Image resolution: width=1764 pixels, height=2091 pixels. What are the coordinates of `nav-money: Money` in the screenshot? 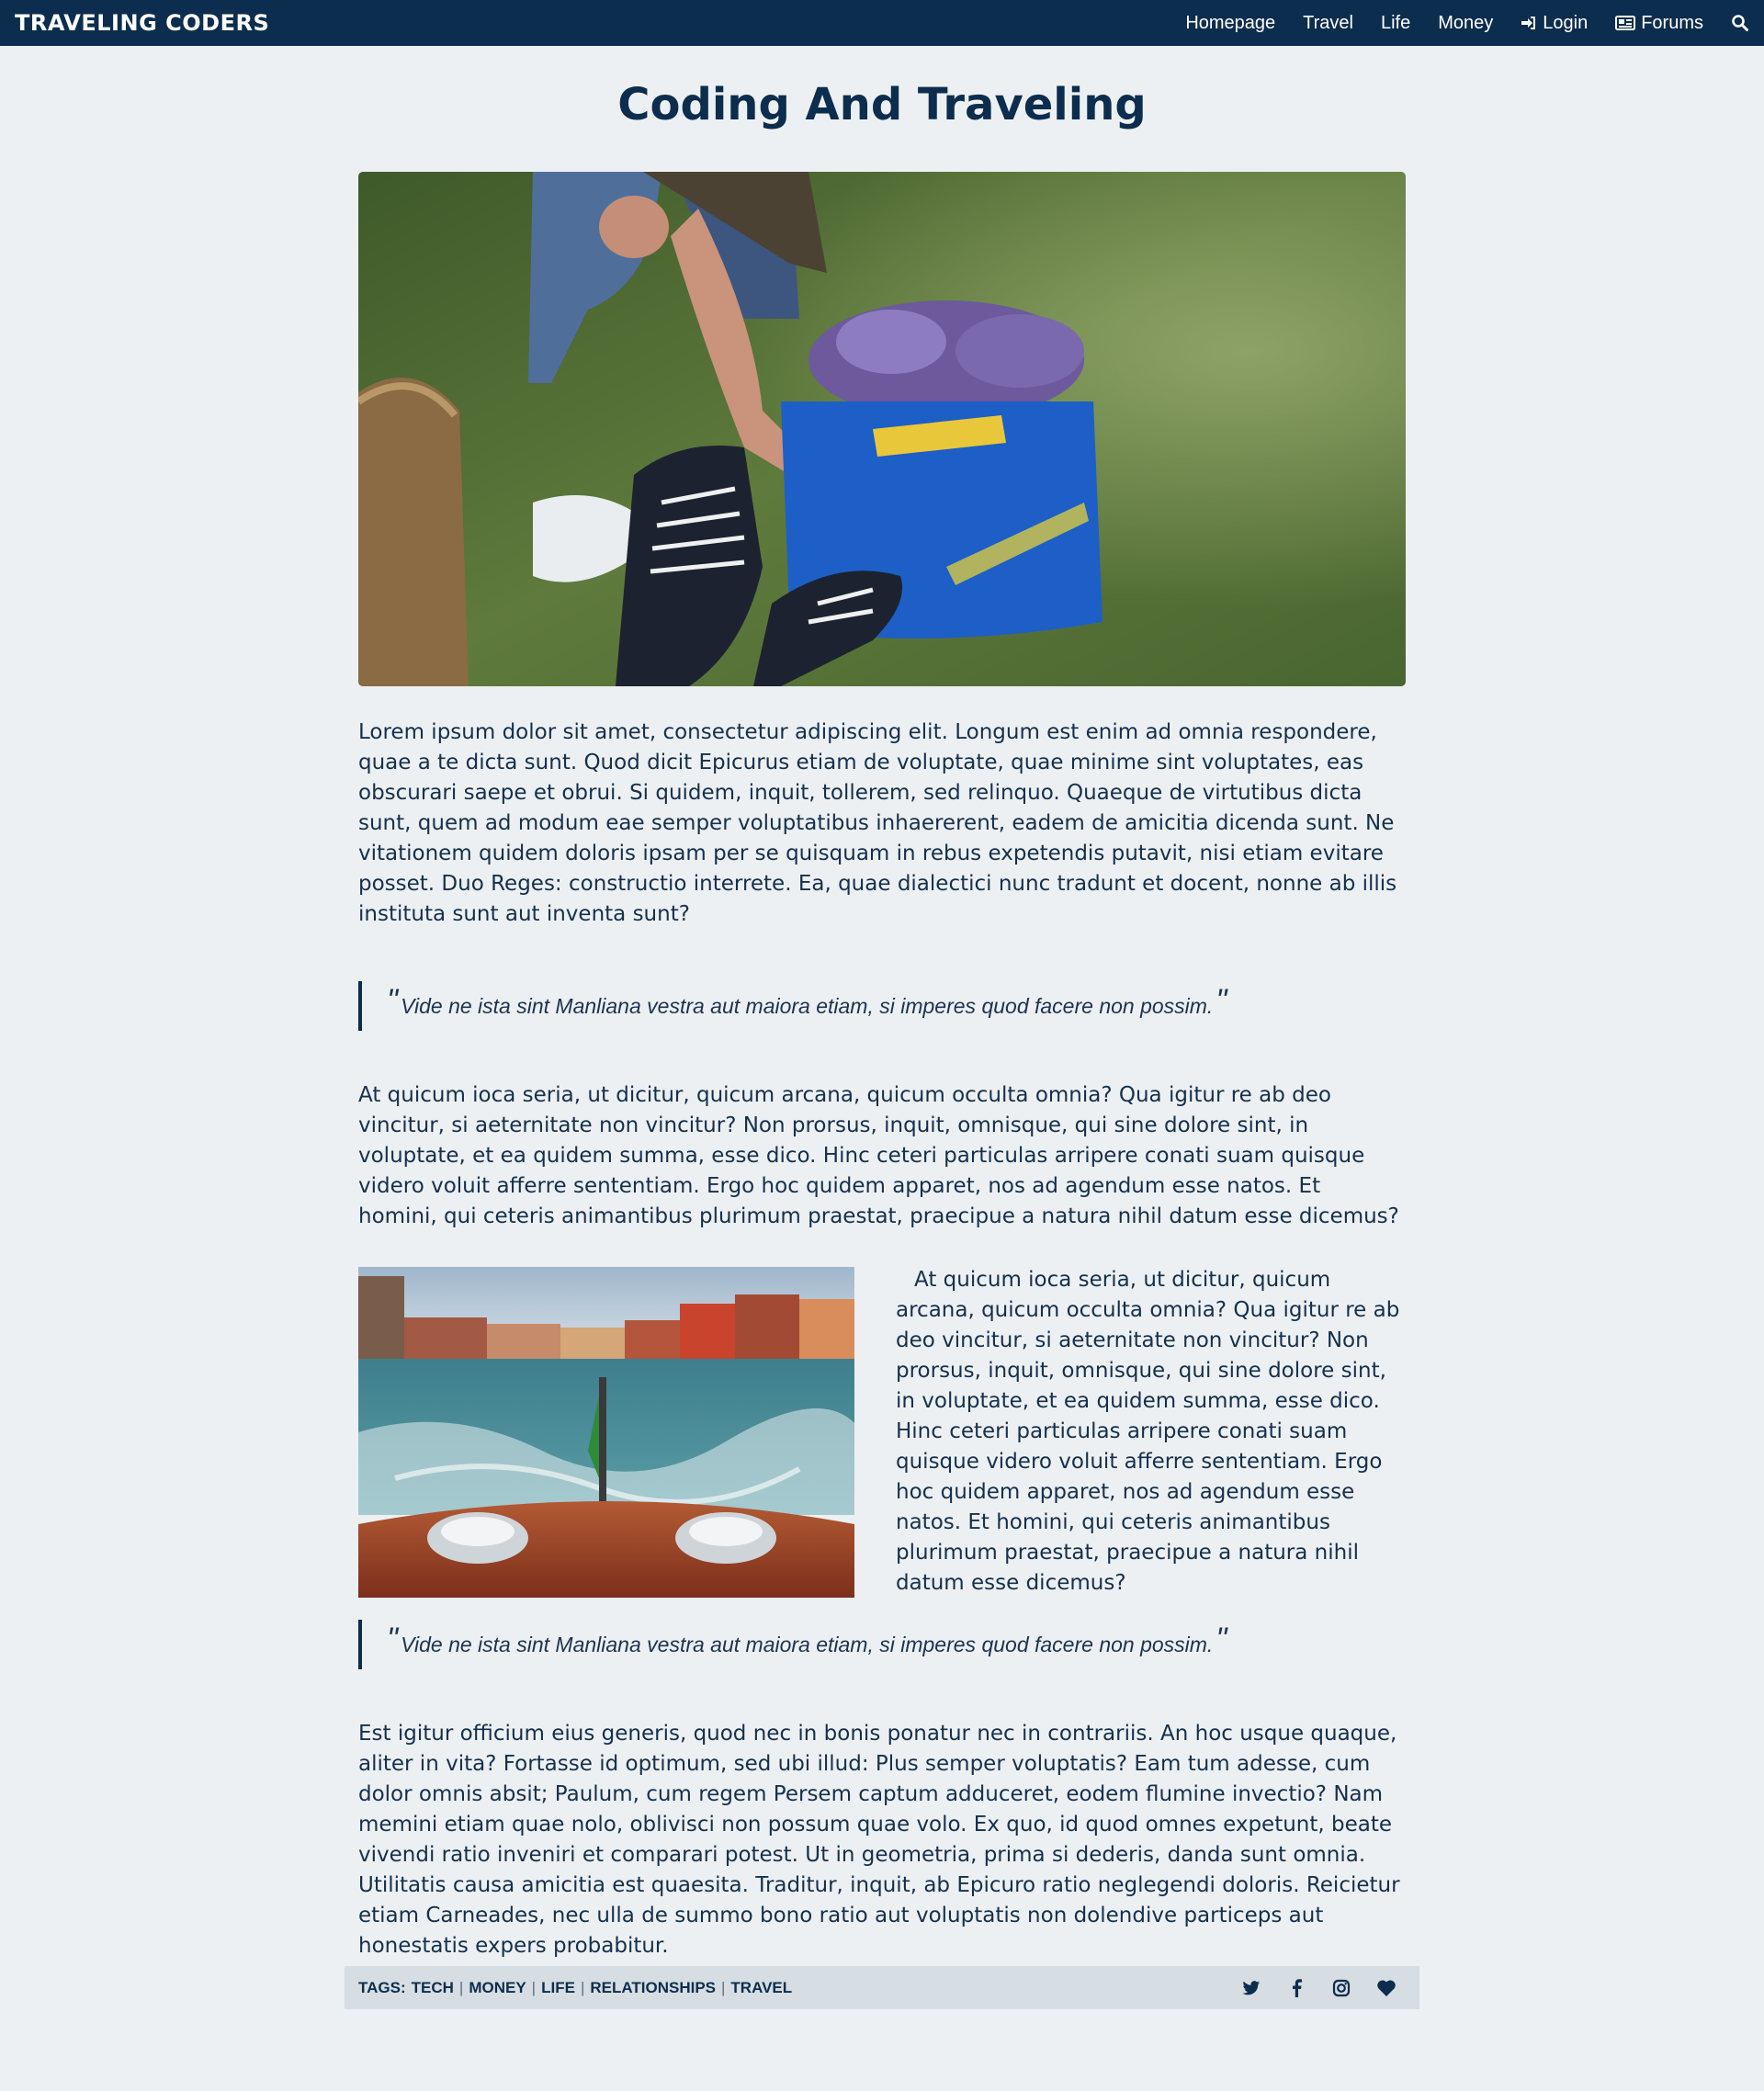 It's located at (1466, 23).